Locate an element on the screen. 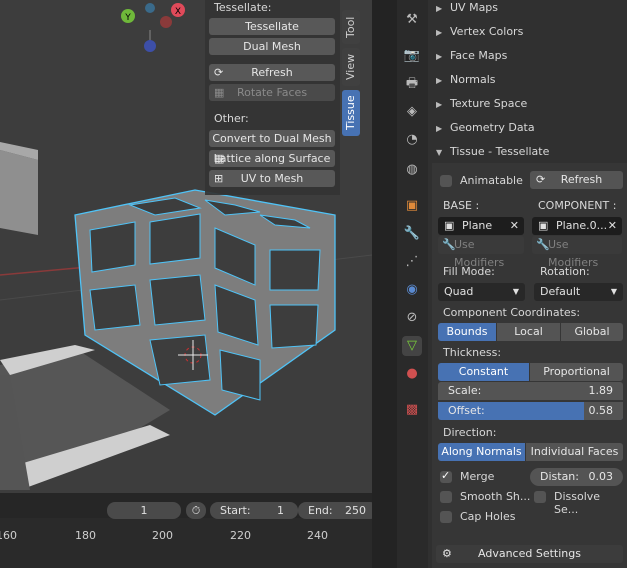  lattice-icon: ▦ is located at coordinates (219, 158).